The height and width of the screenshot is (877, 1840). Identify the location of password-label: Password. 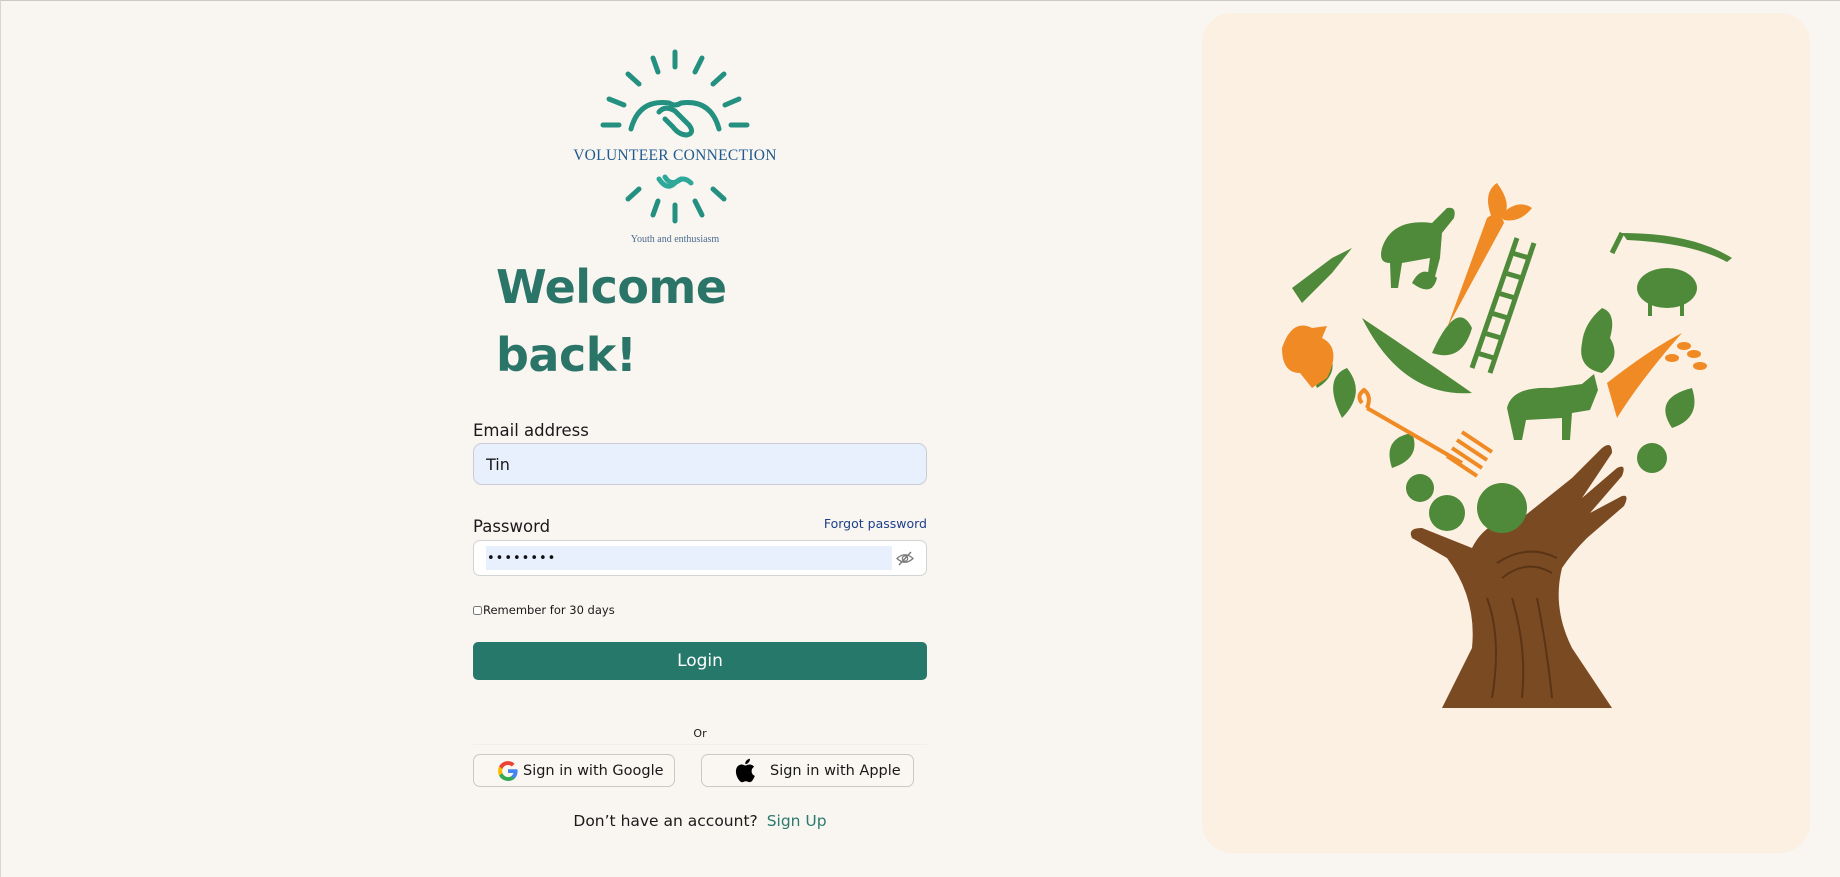
(512, 526).